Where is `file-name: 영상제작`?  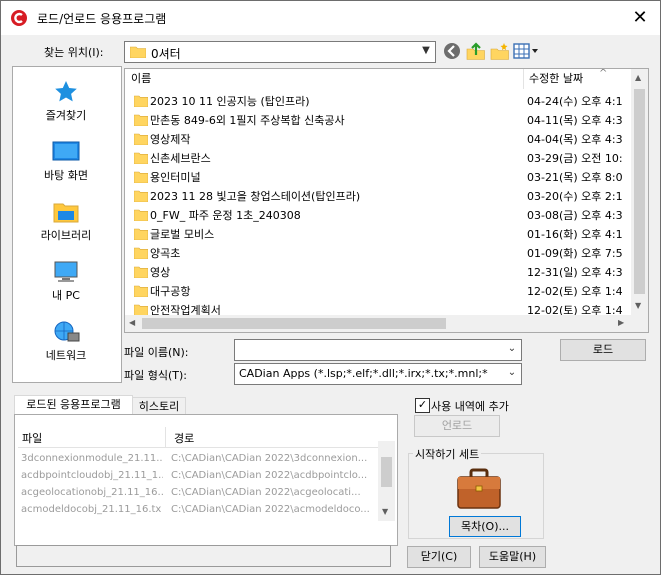
file-name: 영상제작 is located at coordinates (170, 139).